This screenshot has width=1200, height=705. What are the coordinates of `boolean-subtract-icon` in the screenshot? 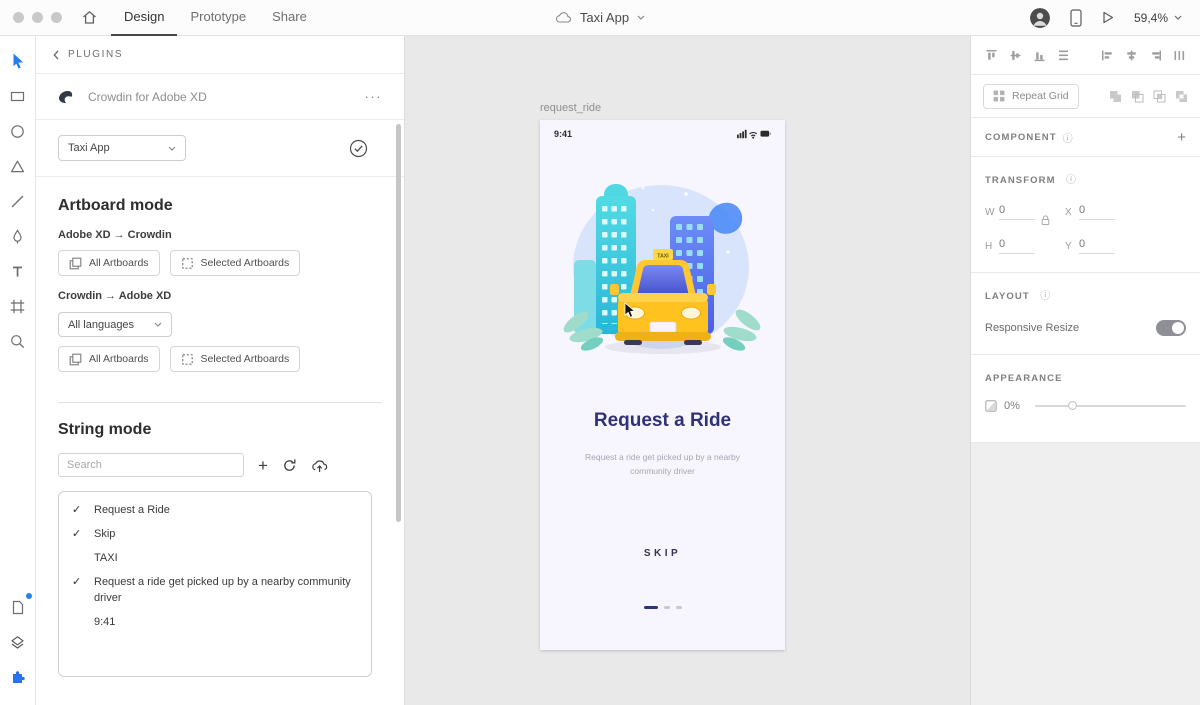 It's located at (1137, 96).